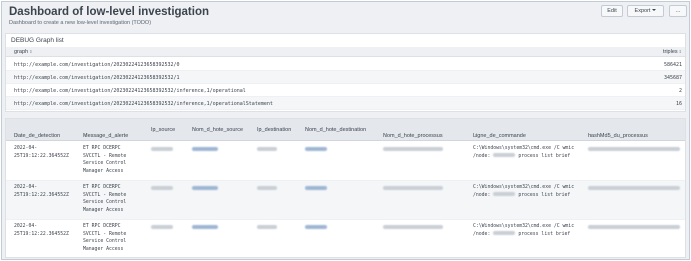 This screenshot has width=691, height=261. Describe the element at coordinates (672, 78) in the screenshot. I see `triples-cell: 345687` at that location.